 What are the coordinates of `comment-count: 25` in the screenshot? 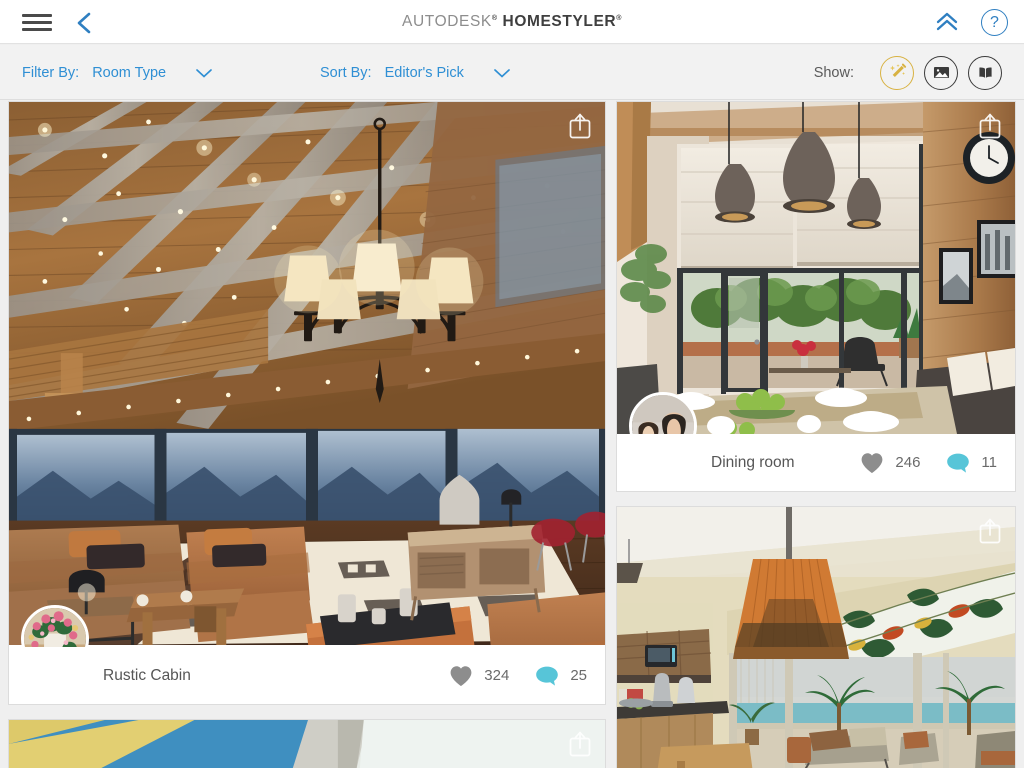 It's located at (578, 675).